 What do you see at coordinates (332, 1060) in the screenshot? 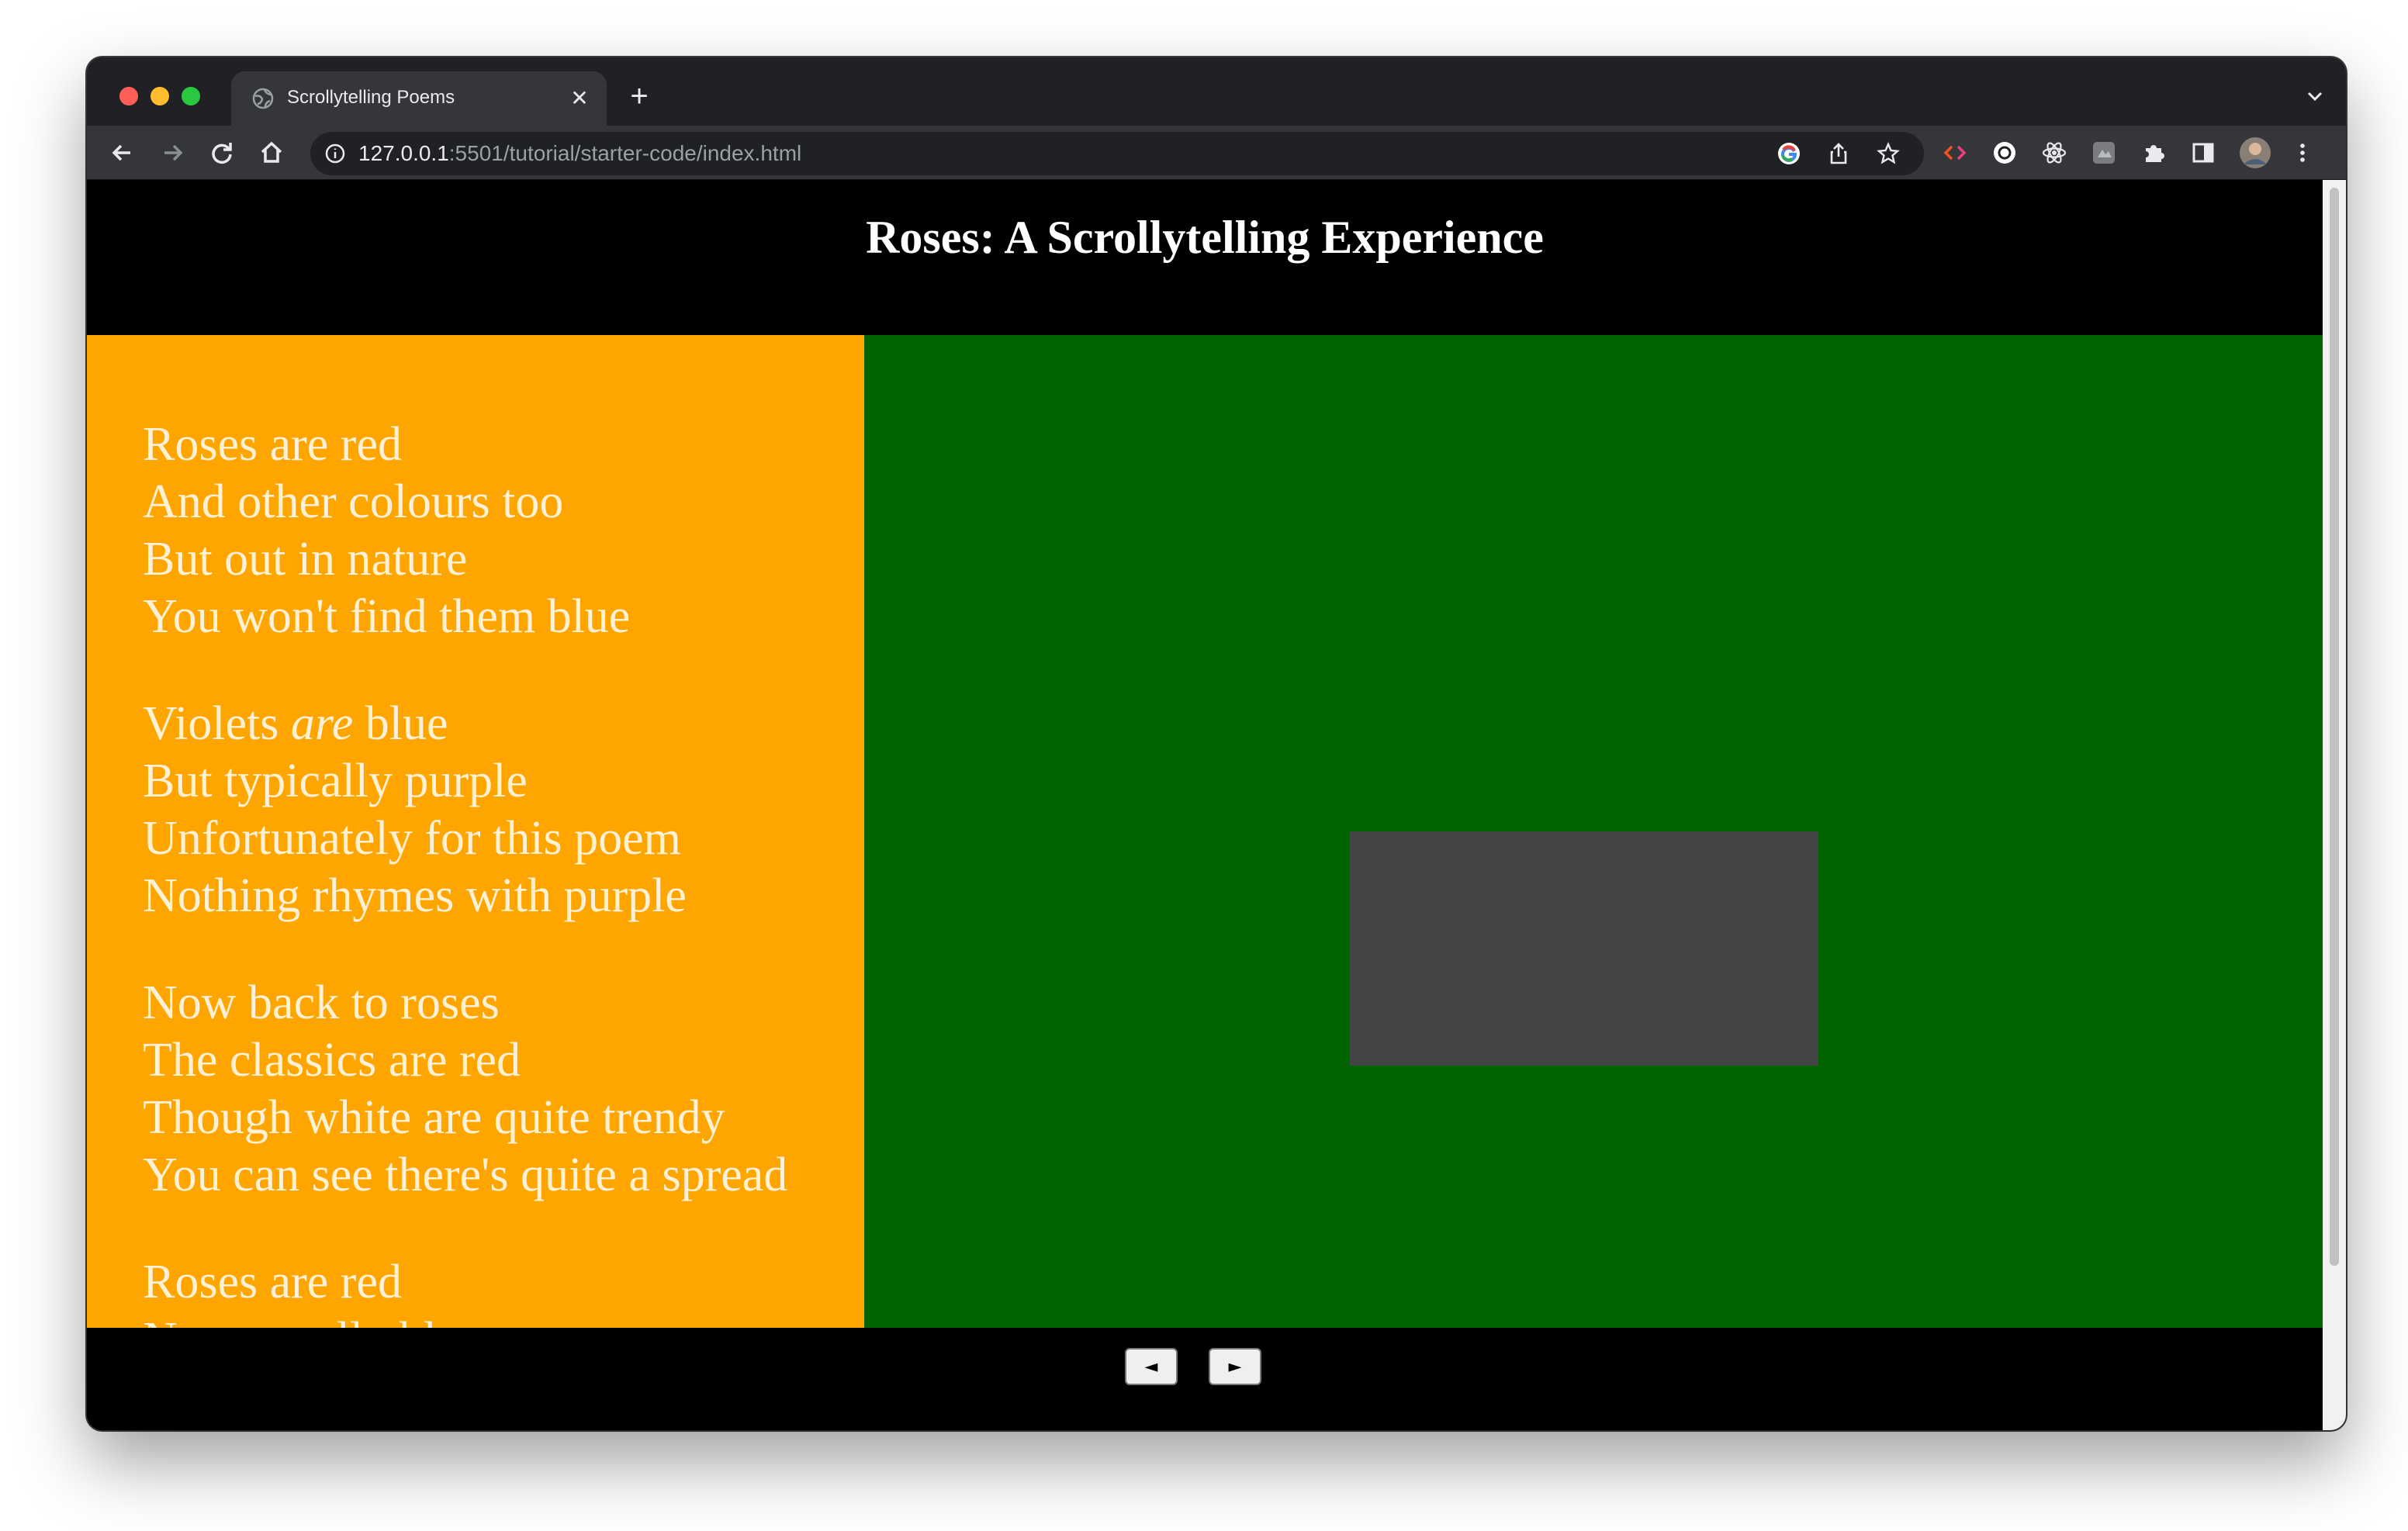
I see `poem-line: The classics are red` at bounding box center [332, 1060].